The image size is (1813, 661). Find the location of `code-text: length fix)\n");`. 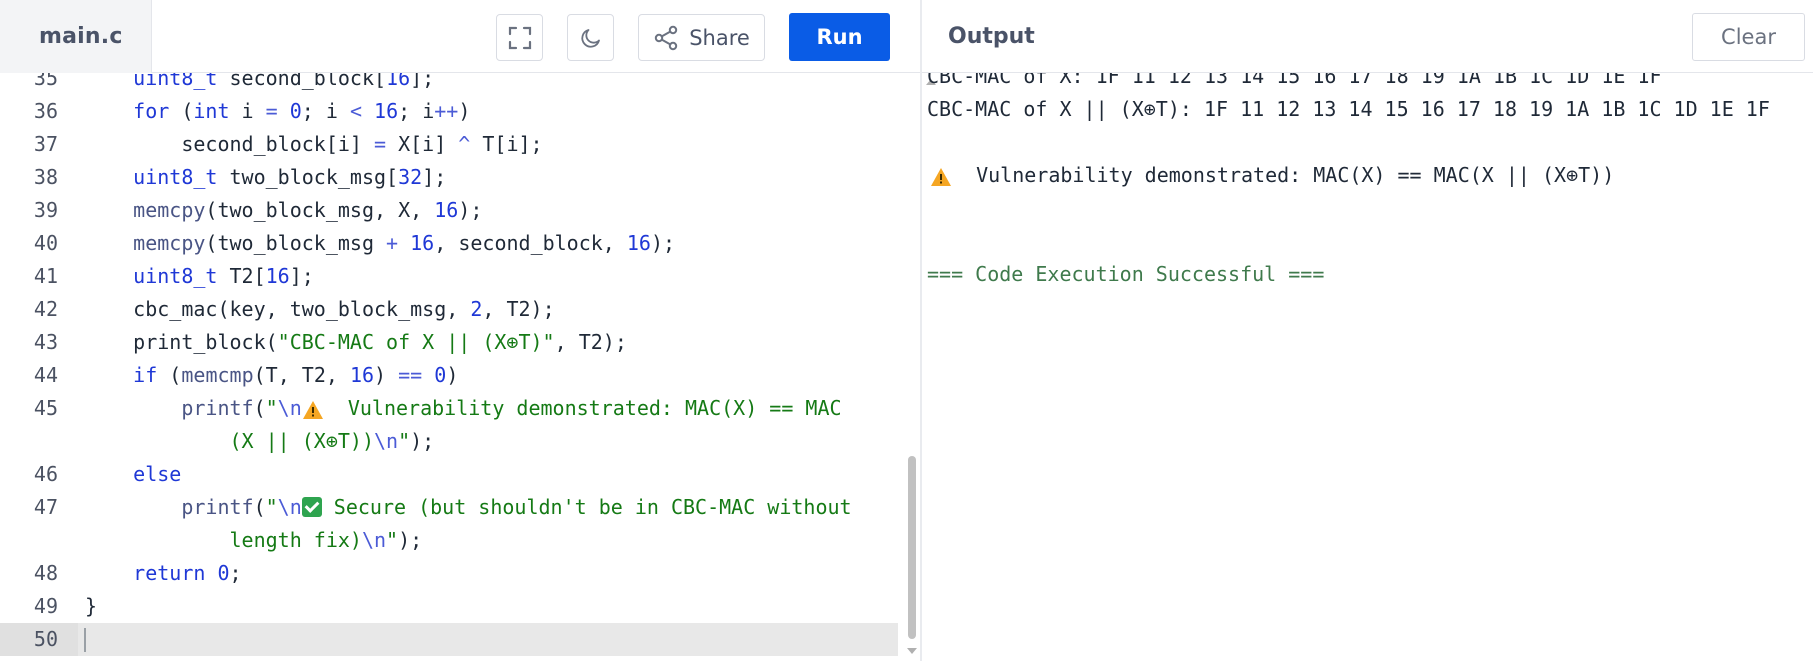

code-text: length fix)\n"); is located at coordinates (326, 540).